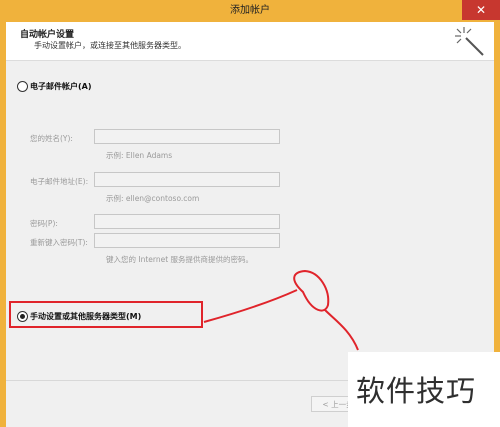 The width and height of the screenshot is (500, 427). Describe the element at coordinates (153, 198) in the screenshot. I see `email-hint: 示例: ellen@contoso.com` at that location.